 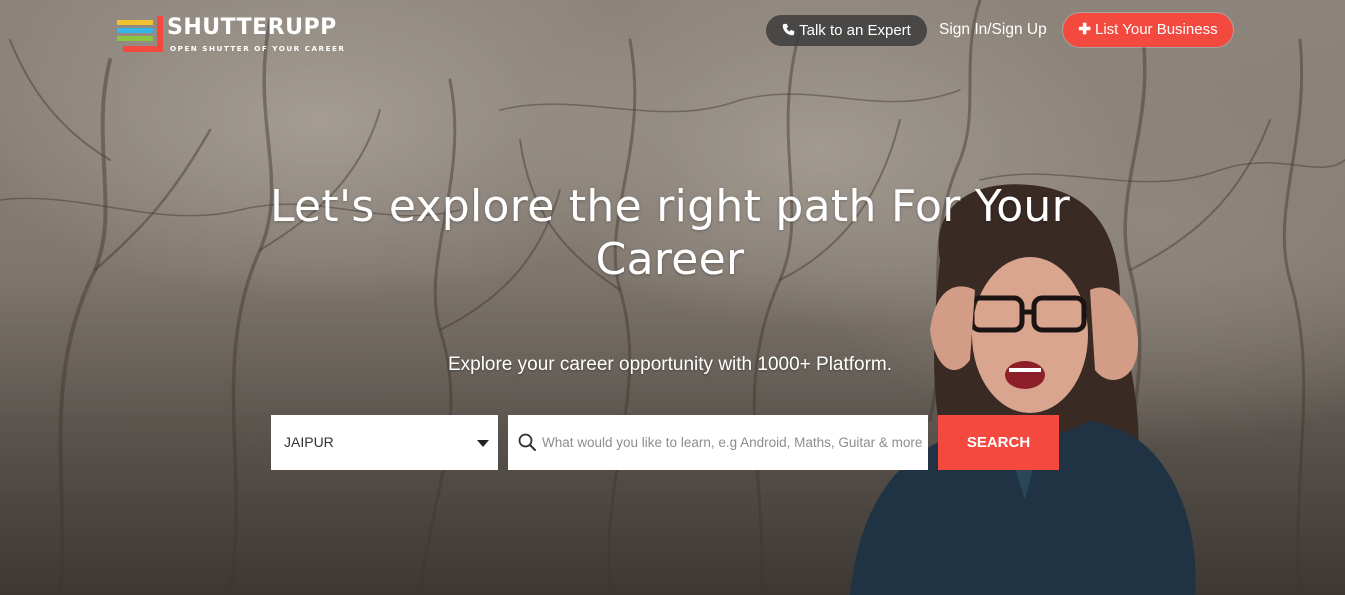 What do you see at coordinates (855, 30) in the screenshot?
I see `talk-to-expert-label: Talk to an Expert` at bounding box center [855, 30].